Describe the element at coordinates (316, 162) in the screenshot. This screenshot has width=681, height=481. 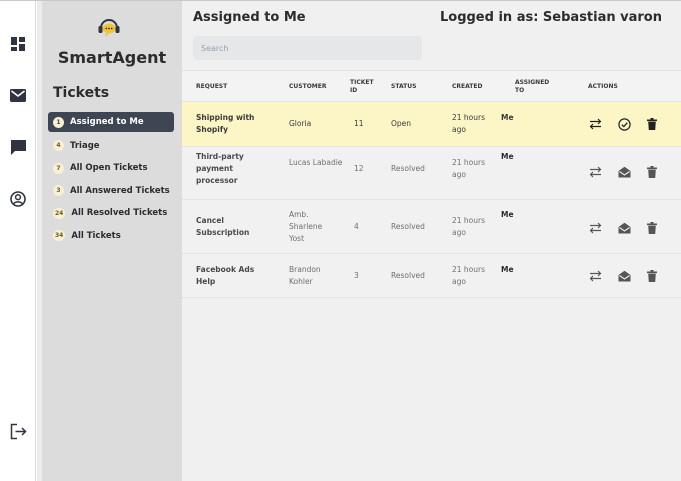
I see `customer-cell: Lucas Labadie` at that location.